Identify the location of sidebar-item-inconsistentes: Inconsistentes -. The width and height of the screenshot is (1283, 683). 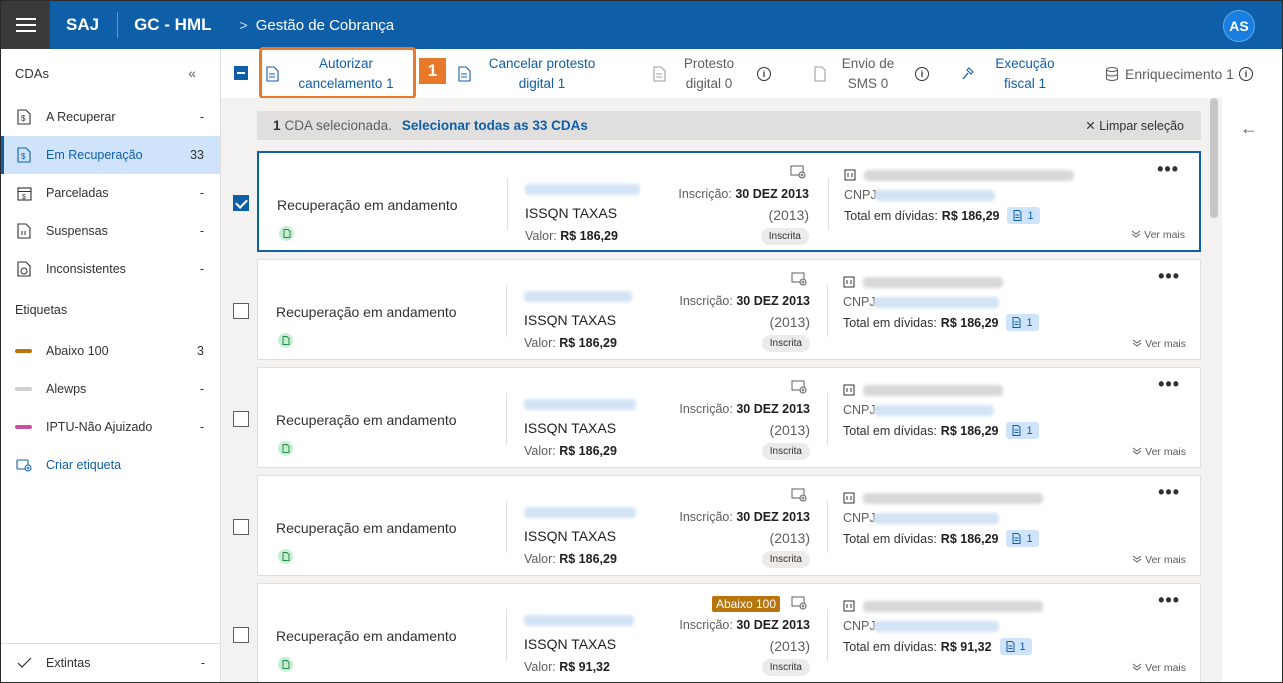
(110, 269).